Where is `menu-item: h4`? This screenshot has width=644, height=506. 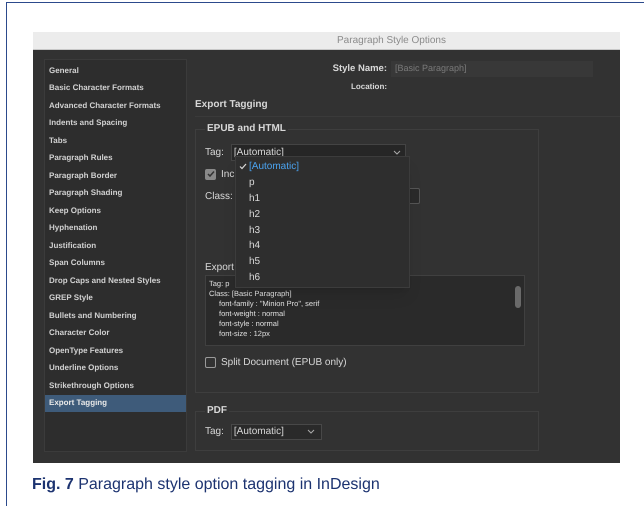 menu-item: h4 is located at coordinates (322, 246).